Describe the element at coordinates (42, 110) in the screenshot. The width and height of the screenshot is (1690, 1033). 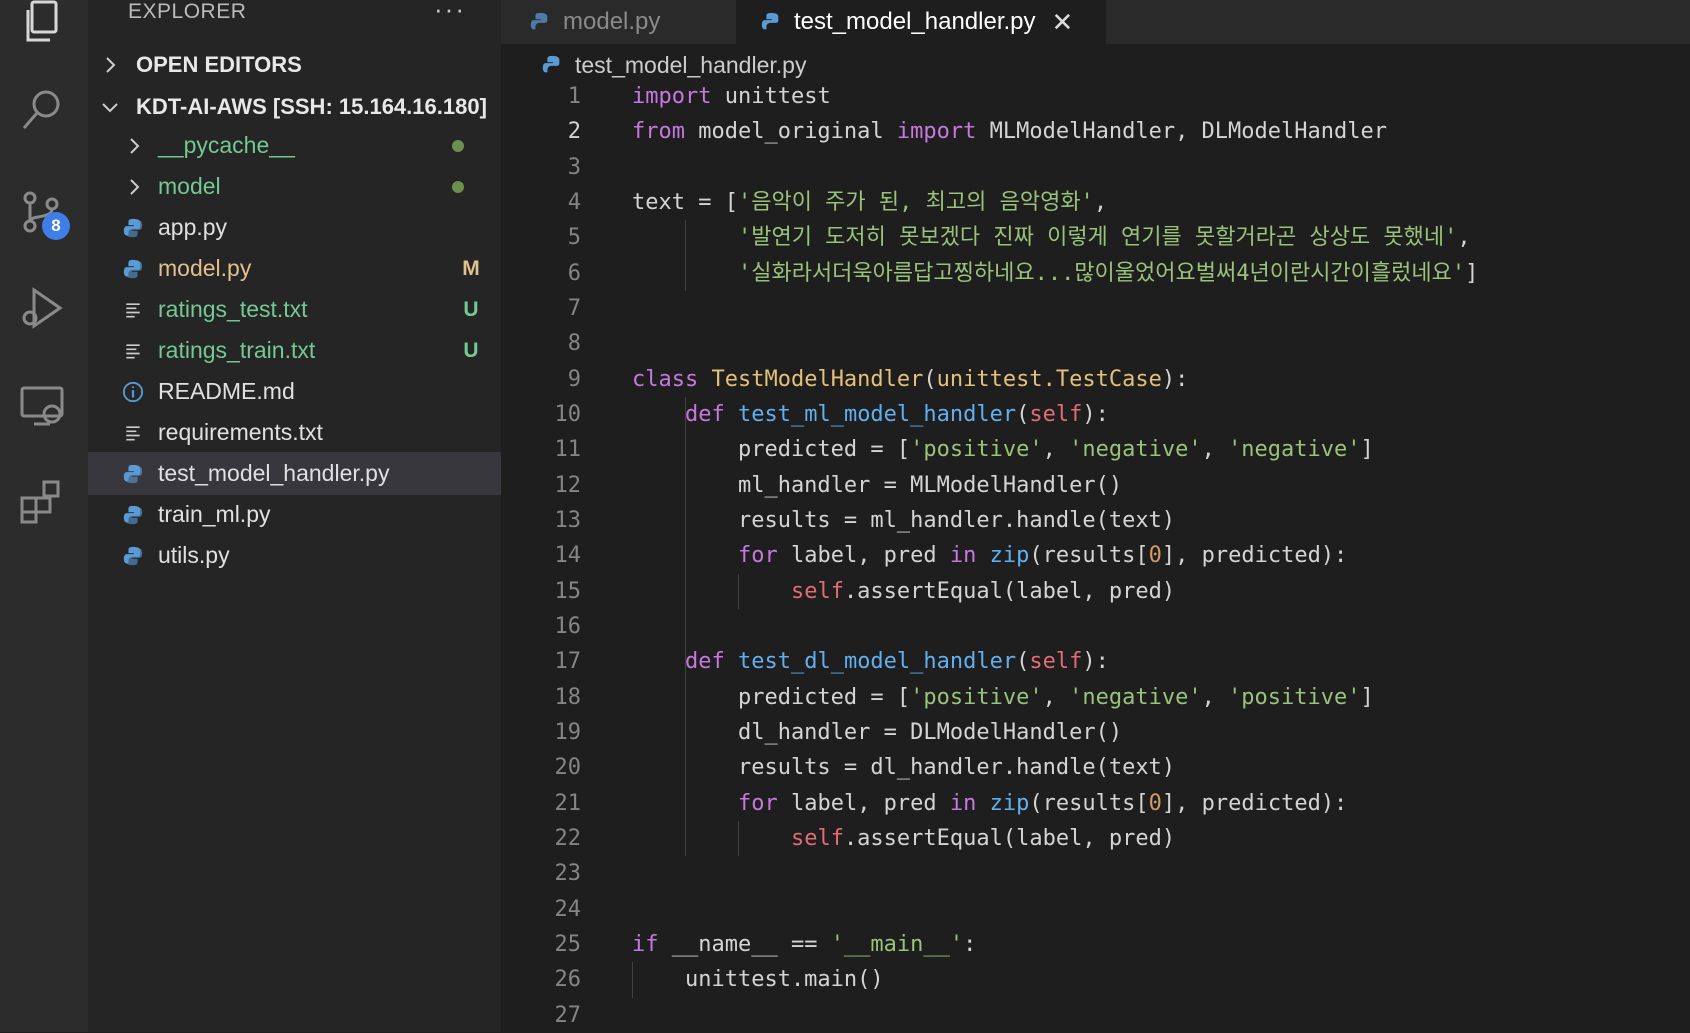
I see `search-icon` at that location.